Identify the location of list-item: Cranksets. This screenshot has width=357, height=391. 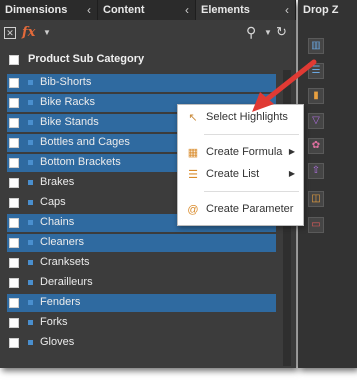
(148, 263).